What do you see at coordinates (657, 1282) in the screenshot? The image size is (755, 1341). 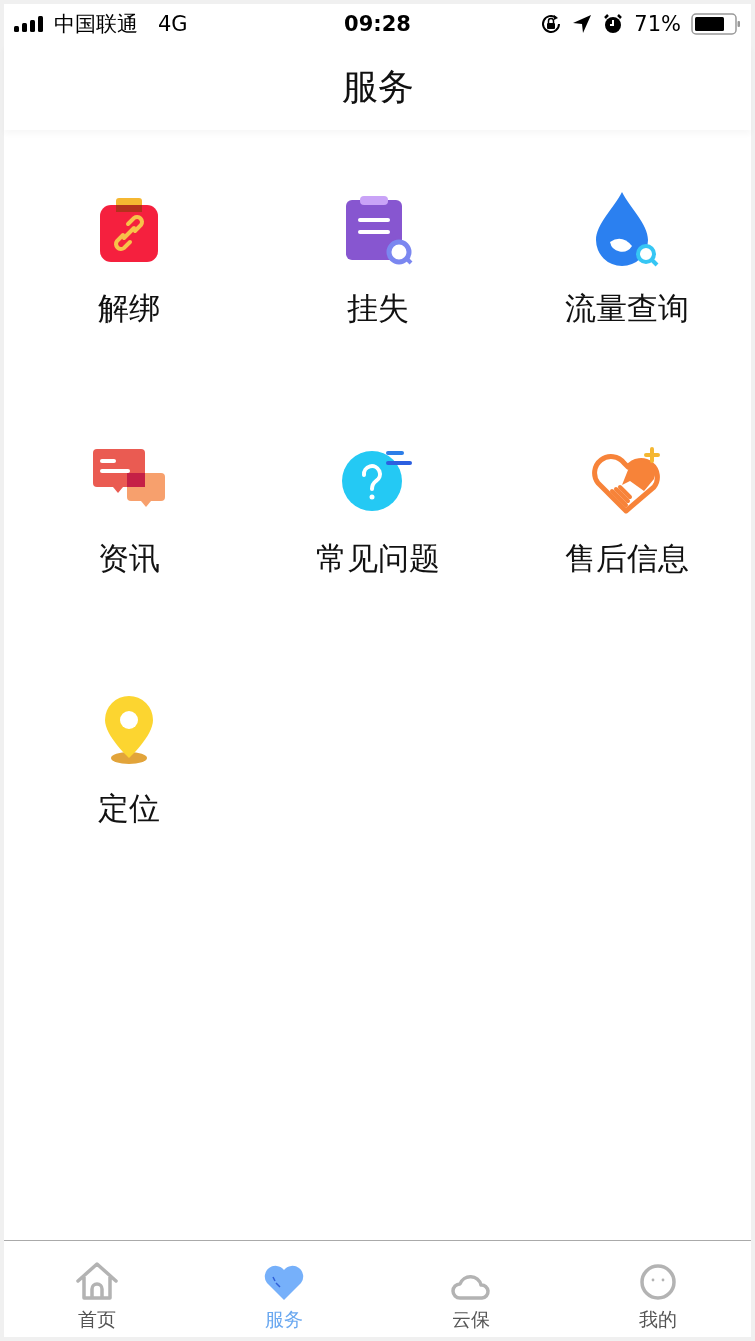 I see `face-icon` at bounding box center [657, 1282].